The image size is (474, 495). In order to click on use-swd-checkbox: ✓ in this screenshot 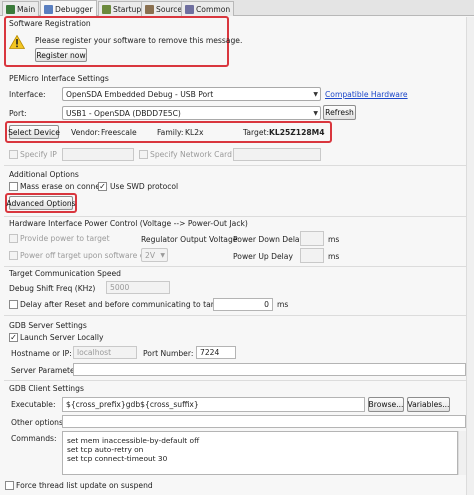, I will do `click(102, 186)`.